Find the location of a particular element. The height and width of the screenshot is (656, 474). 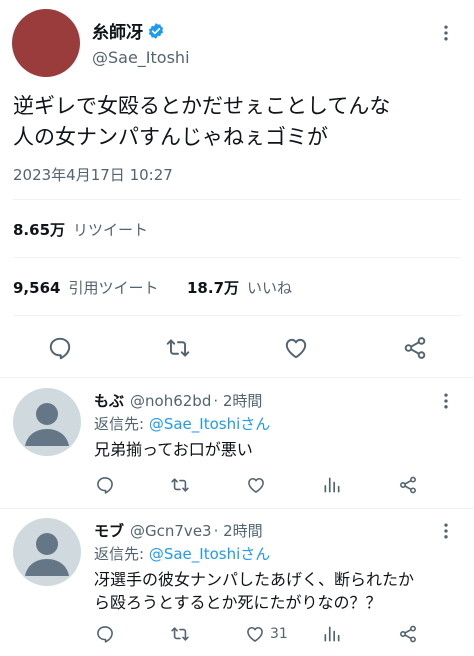

reply-text: 冴選手の彼女ナンパしたあげく、断られたか ら殴ろうとするとか死にたがりなの？？ is located at coordinates (254, 591).